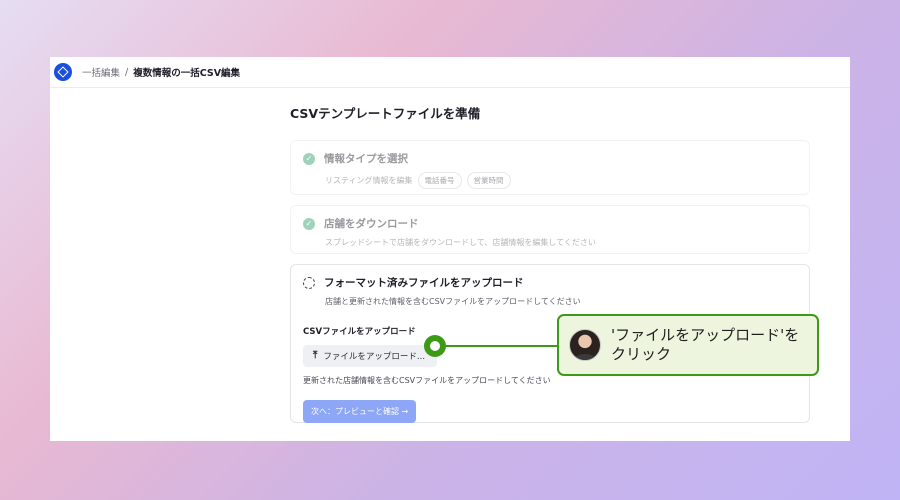 The height and width of the screenshot is (500, 900). I want to click on instruction-callout: 'ファイルをアップロード'を クリック, so click(688, 345).